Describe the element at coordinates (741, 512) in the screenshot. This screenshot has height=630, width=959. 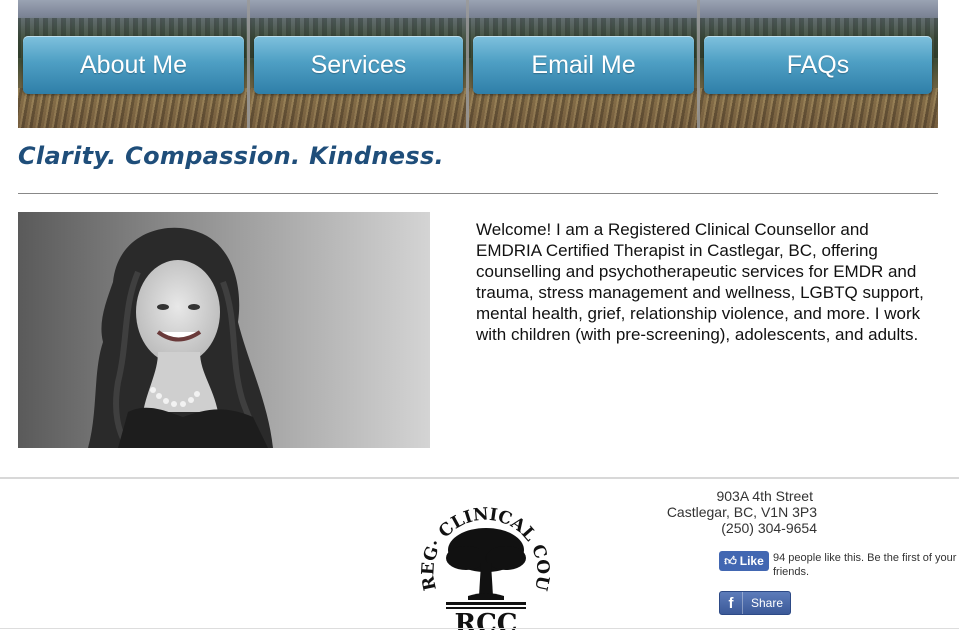
I see `address-city: Castlegar, BC, V1N 3P3` at that location.